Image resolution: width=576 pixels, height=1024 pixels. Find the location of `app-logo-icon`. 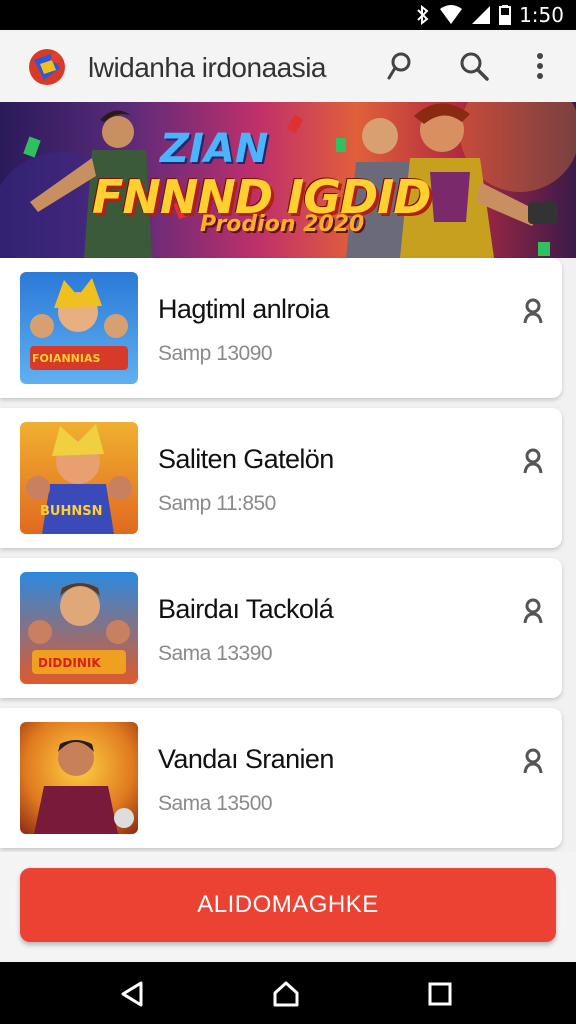

app-logo-icon is located at coordinates (47, 67).